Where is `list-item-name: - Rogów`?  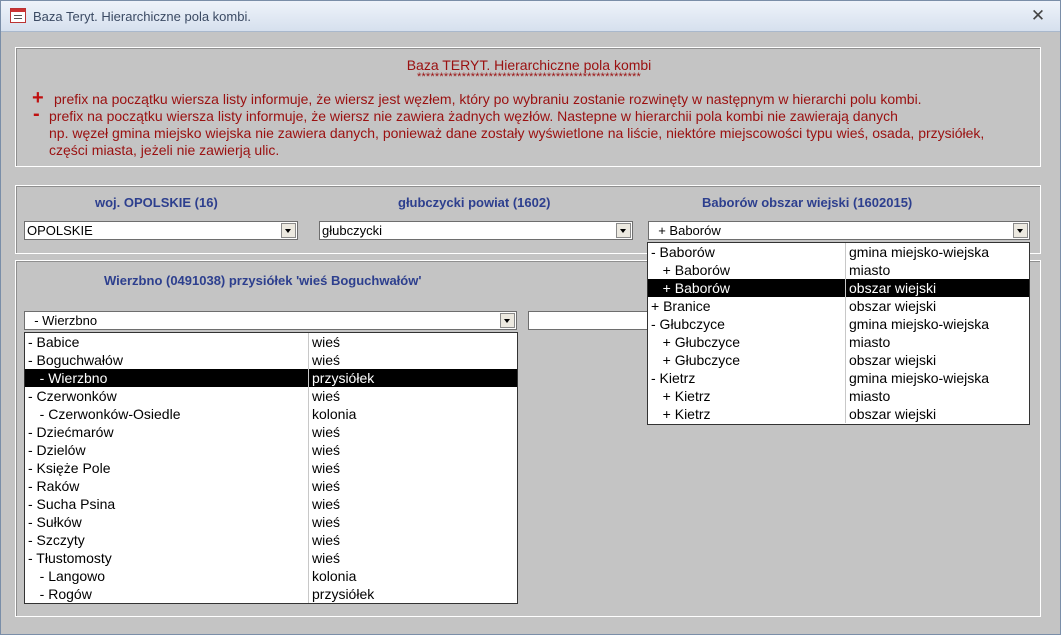 list-item-name: - Rogów is located at coordinates (60, 594).